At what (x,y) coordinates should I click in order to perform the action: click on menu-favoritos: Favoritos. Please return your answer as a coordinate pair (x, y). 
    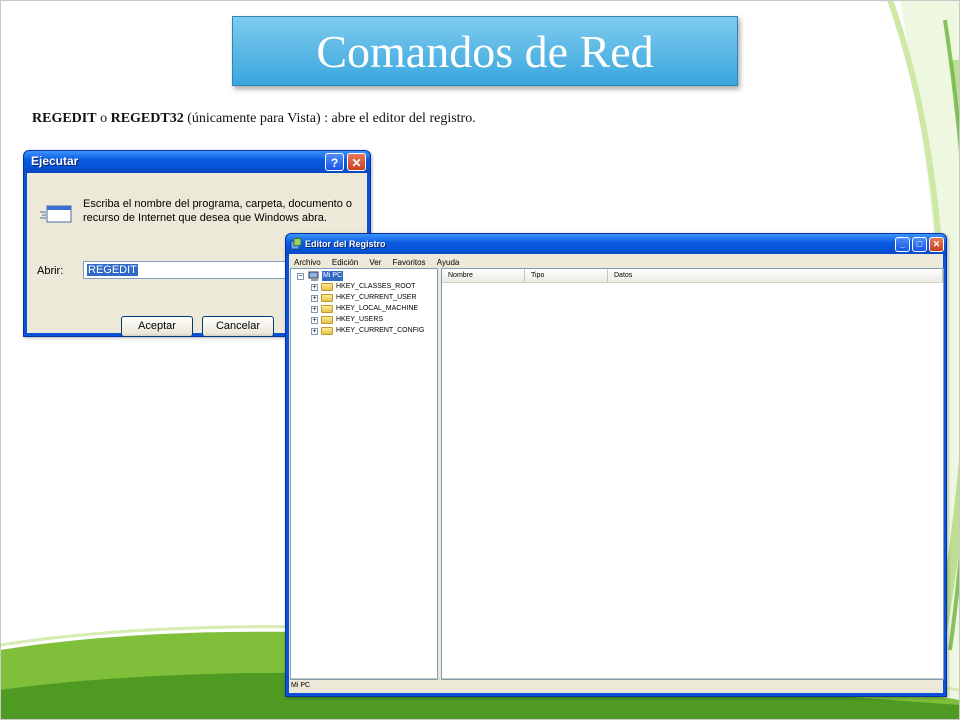
    Looking at the image, I should click on (409, 262).